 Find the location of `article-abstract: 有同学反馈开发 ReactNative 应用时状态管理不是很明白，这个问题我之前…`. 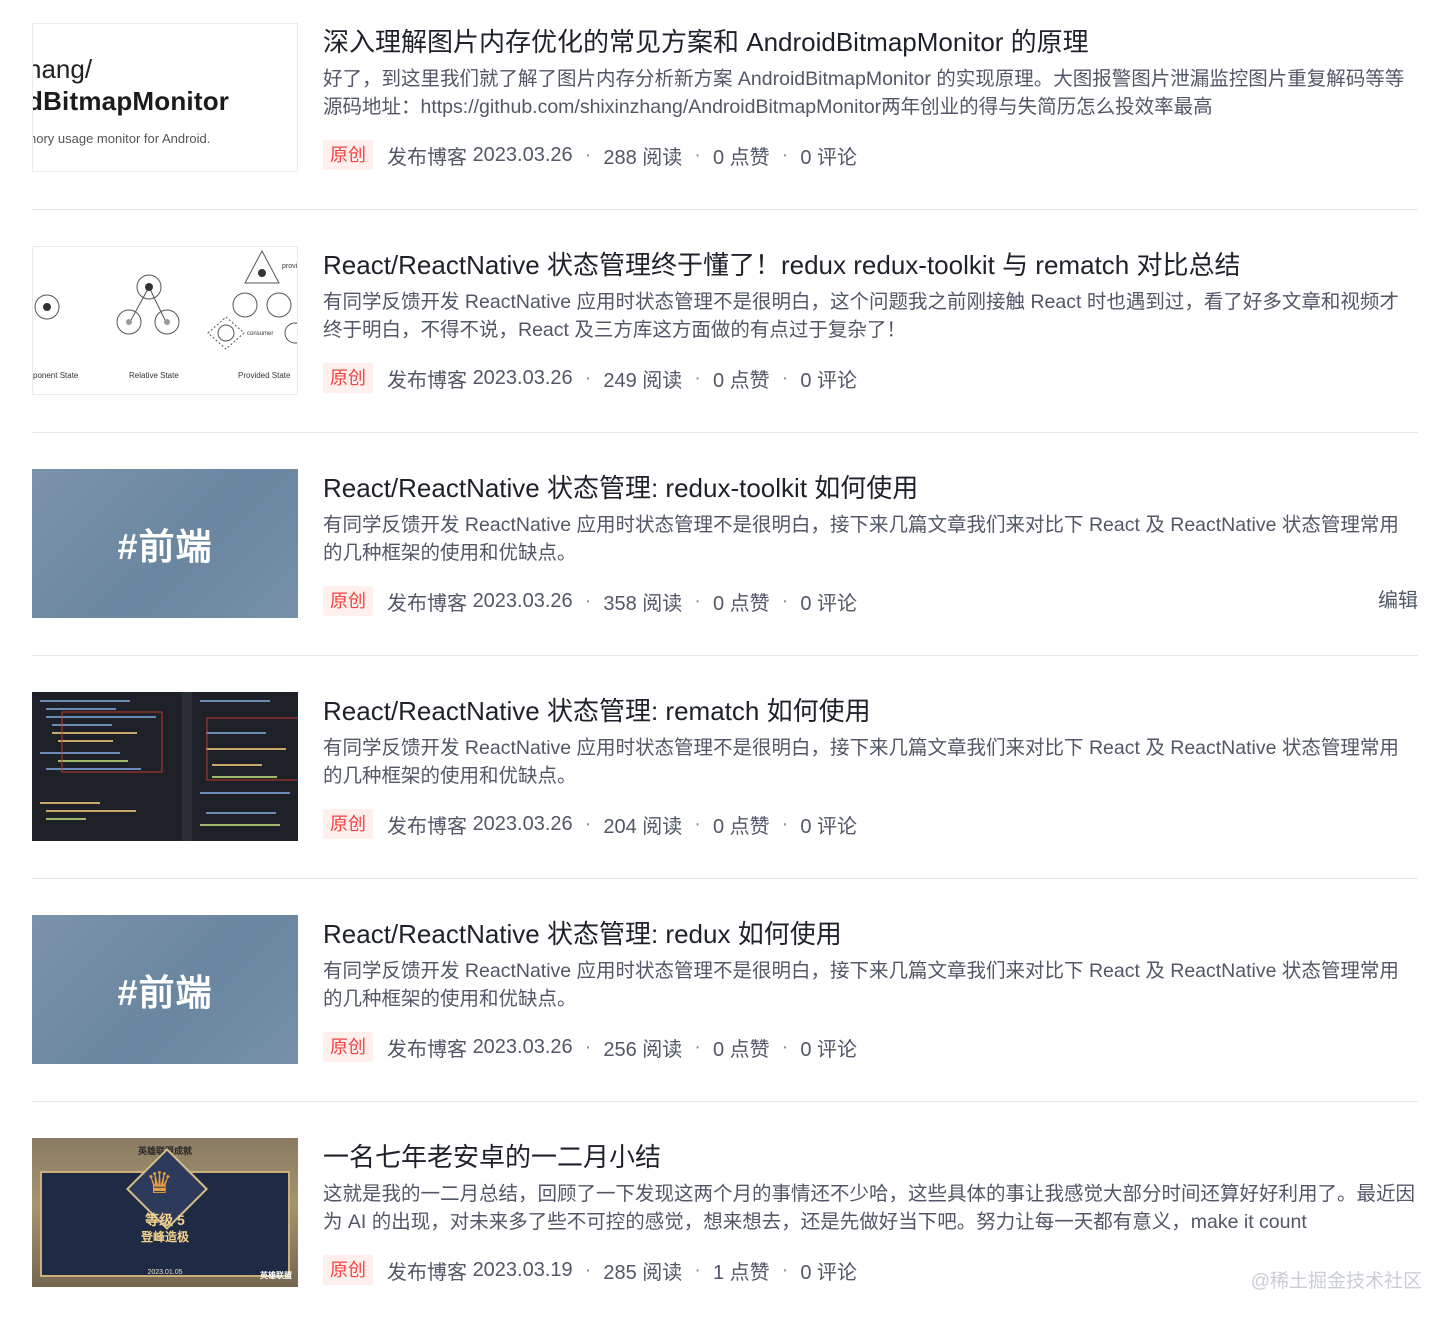

article-abstract: 有同学反馈开发 ReactNative 应用时状态管理不是很明白，这个问题我之前… is located at coordinates (870, 316).